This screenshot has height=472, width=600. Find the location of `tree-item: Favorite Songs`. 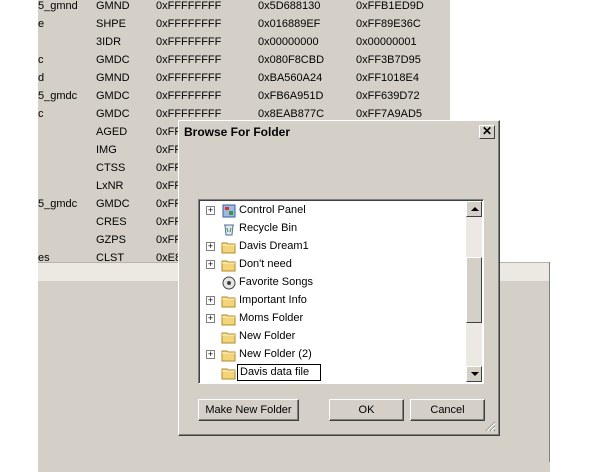

tree-item: Favorite Songs is located at coordinates (334, 283).